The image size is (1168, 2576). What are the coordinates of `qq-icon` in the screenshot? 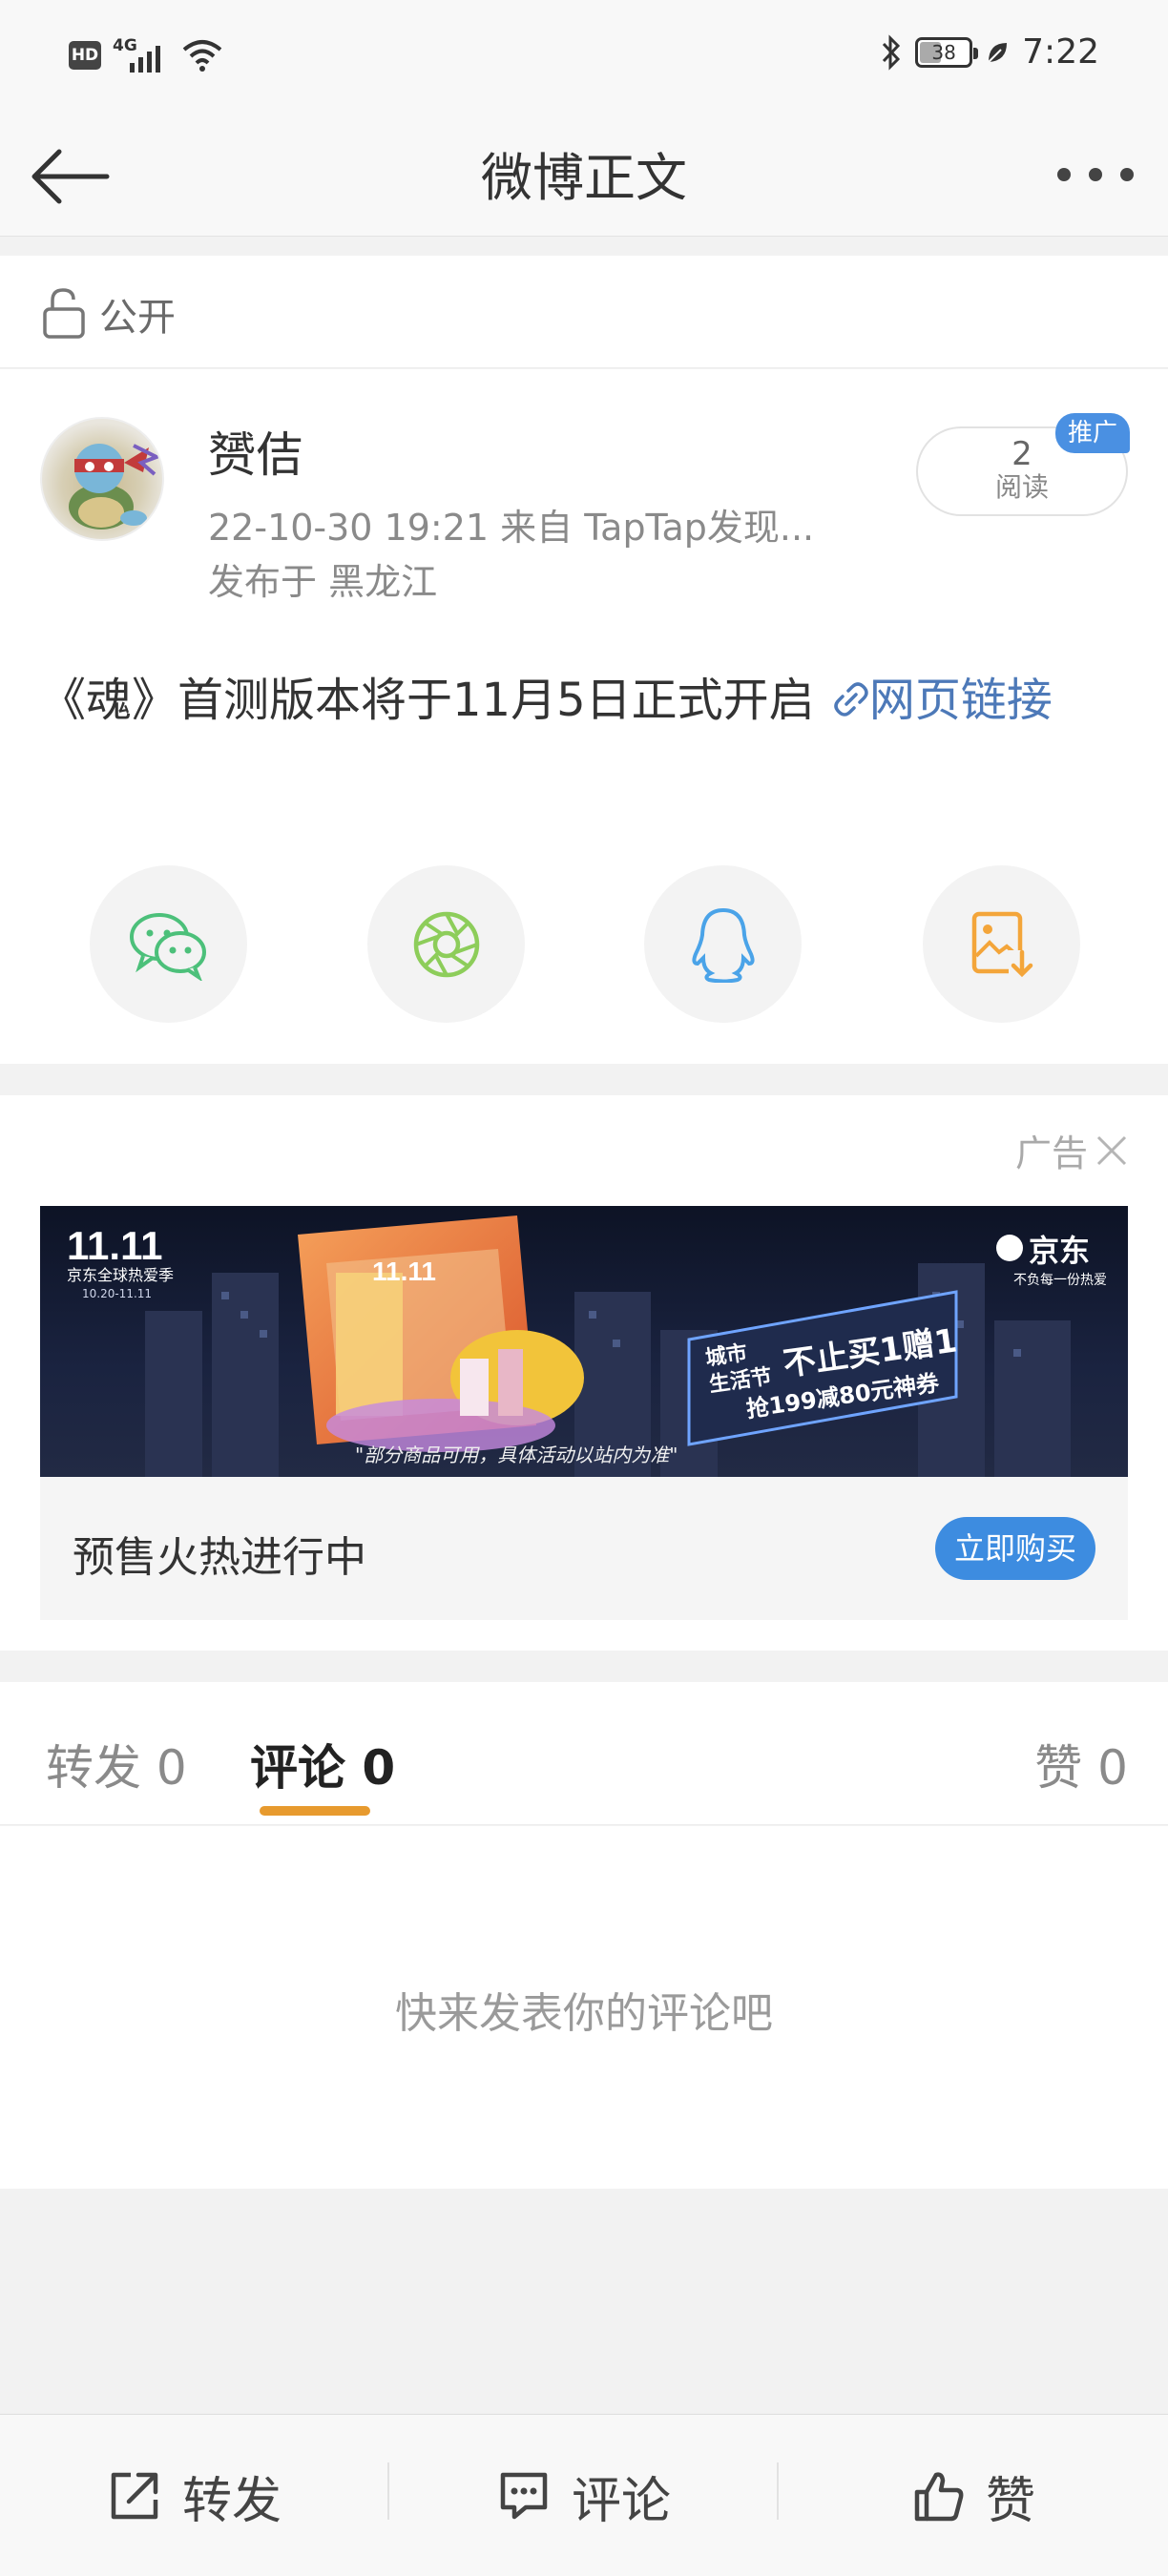 It's located at (723, 945).